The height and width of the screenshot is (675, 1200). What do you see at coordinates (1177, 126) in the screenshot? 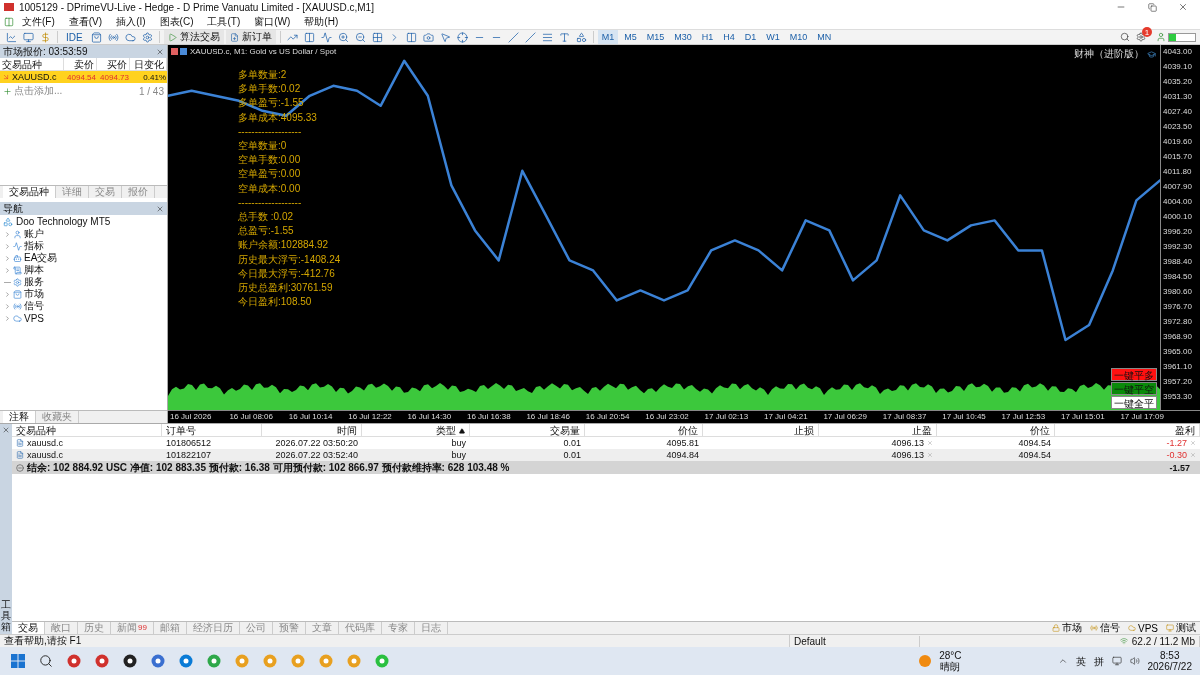
I see `axis-label: 4023.50` at bounding box center [1177, 126].